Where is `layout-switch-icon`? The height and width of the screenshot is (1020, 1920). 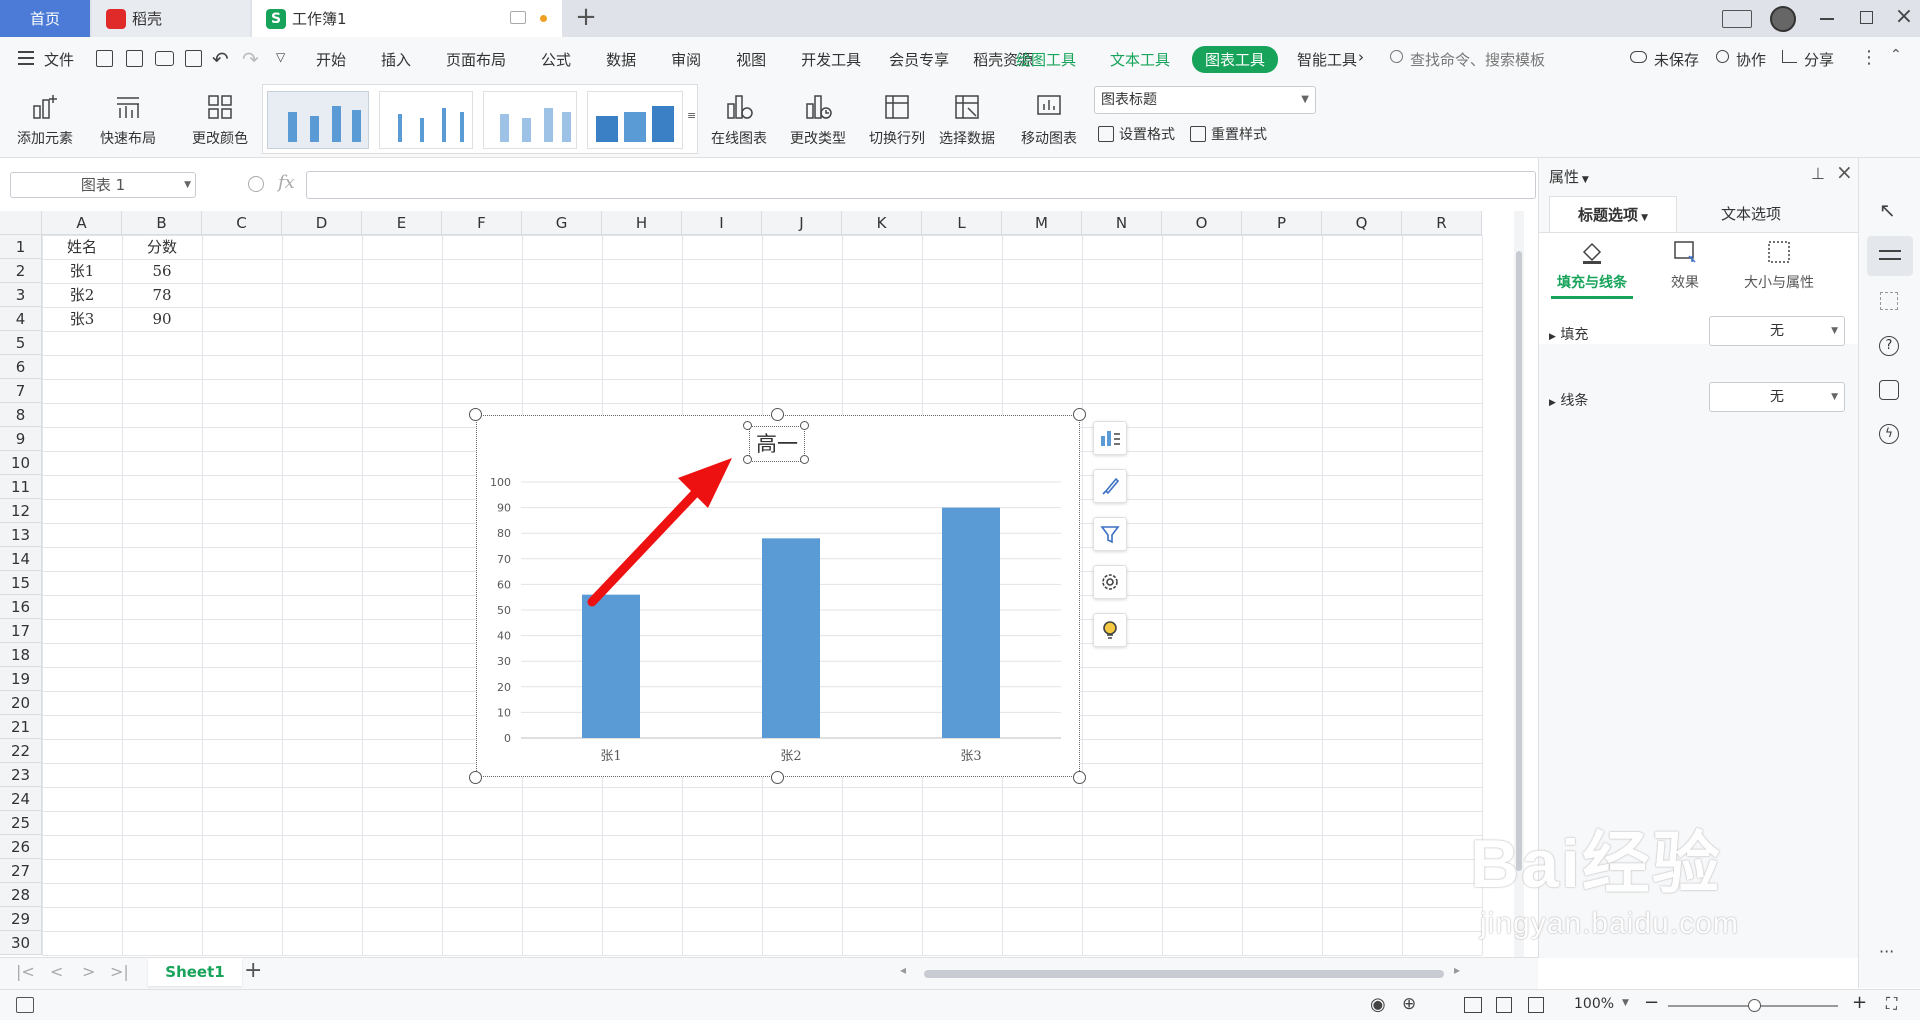
layout-switch-icon is located at coordinates (1737, 19).